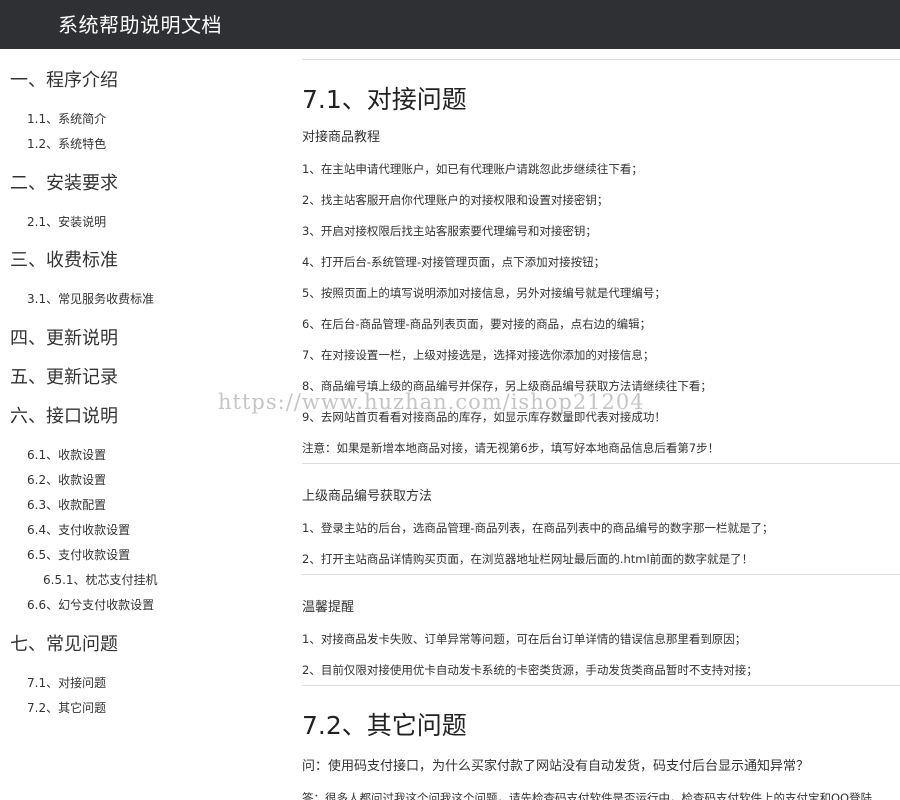  What do you see at coordinates (478, 355) in the screenshot?
I see `paragraph-line: 7、在对接设置一栏，上级对接选是，选择对接选你添加的对接信息；` at bounding box center [478, 355].